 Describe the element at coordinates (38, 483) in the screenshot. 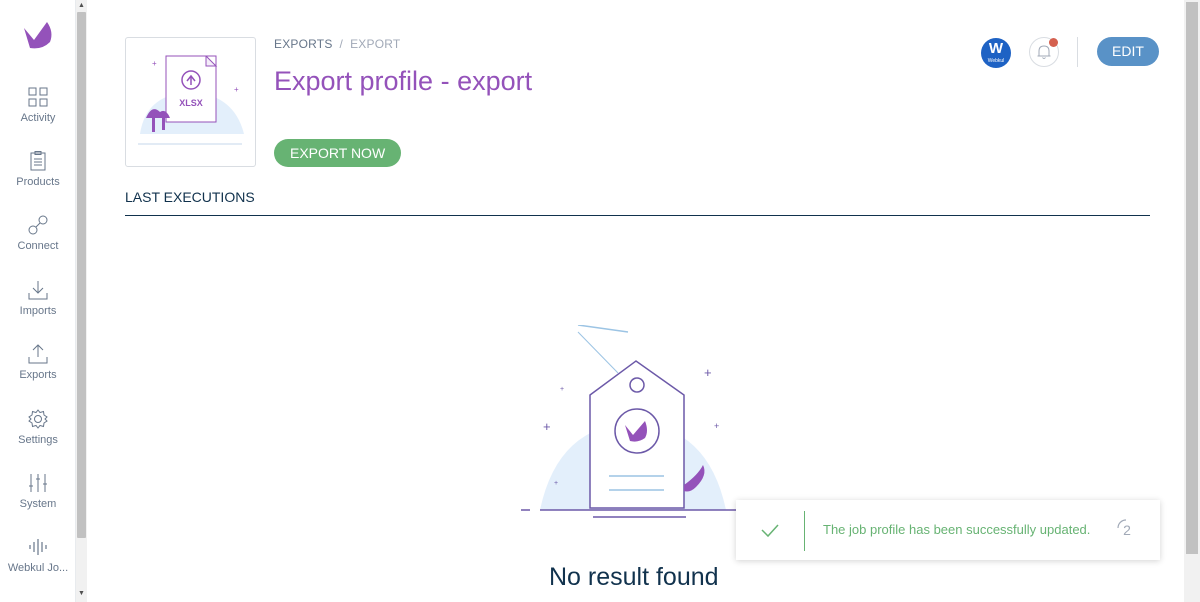

I see `system-icon` at that location.